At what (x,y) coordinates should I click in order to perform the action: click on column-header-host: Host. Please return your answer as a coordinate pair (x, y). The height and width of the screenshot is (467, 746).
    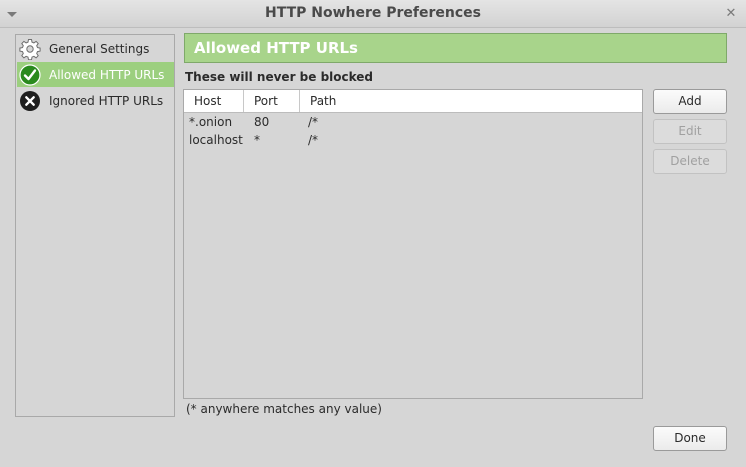
    Looking at the image, I should click on (214, 101).